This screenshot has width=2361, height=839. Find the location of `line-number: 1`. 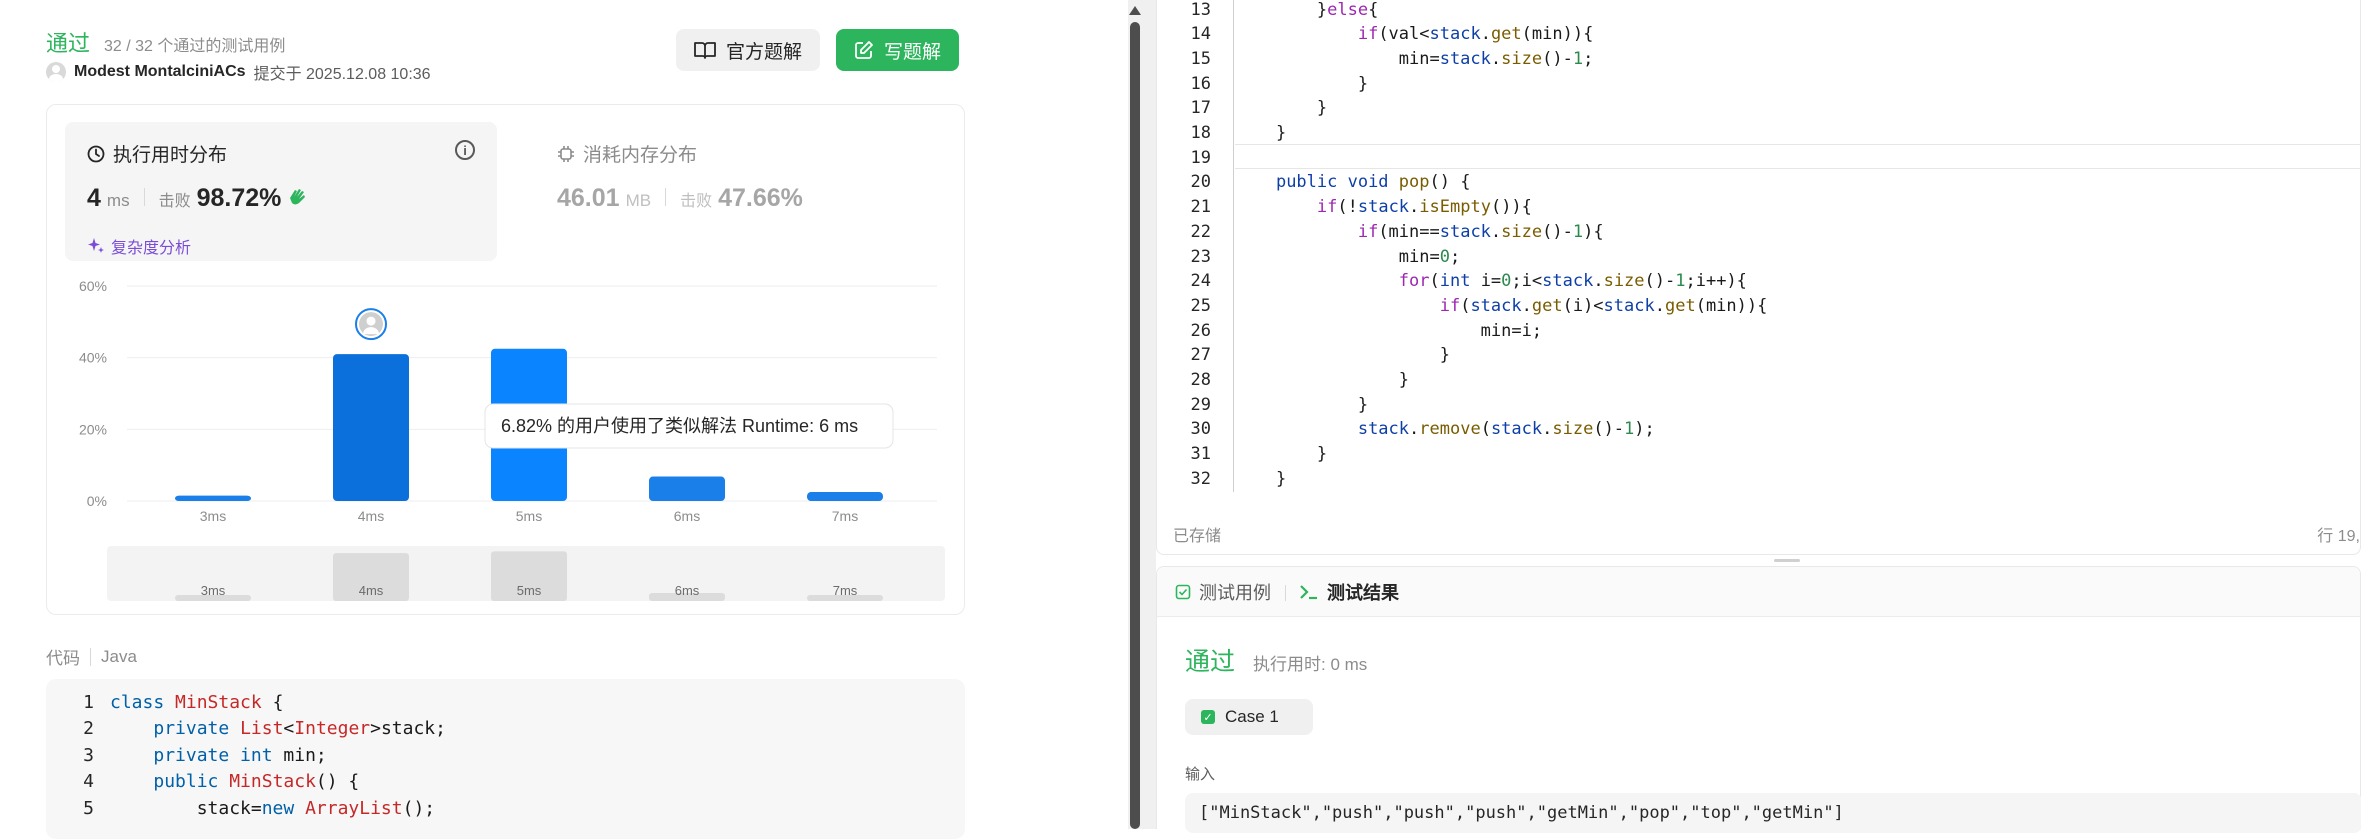

line-number: 1 is located at coordinates (88, 702).